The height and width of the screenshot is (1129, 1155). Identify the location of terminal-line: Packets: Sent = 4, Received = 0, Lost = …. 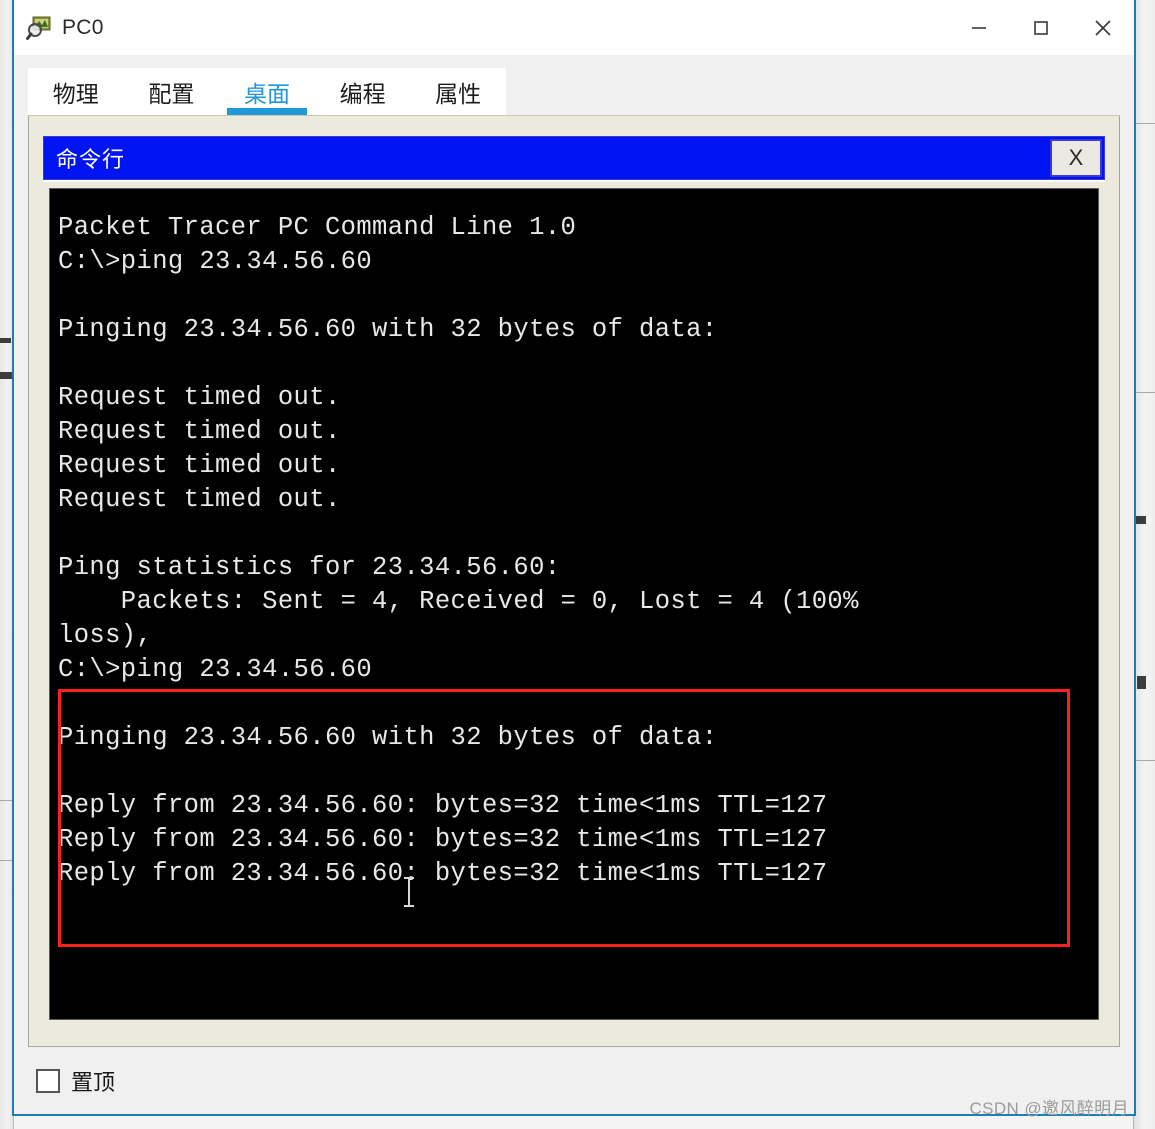
(458, 601).